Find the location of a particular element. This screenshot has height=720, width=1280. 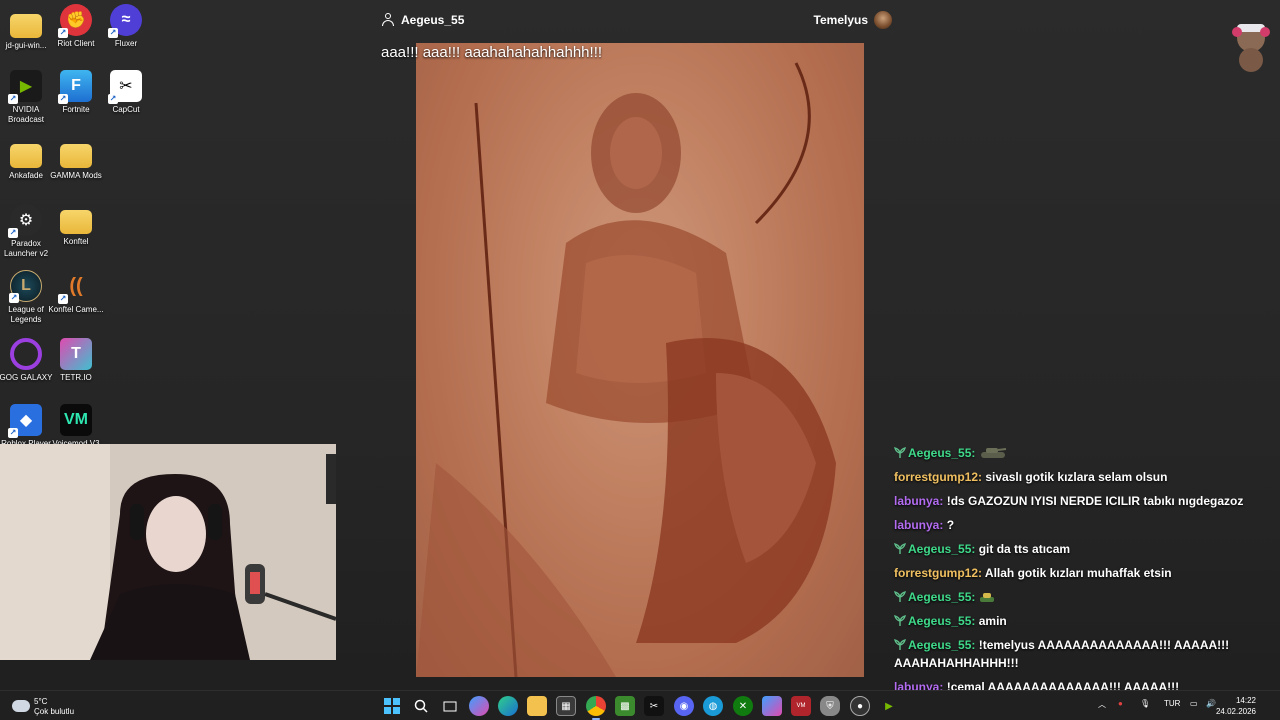

webcam-feed is located at coordinates (168, 552).